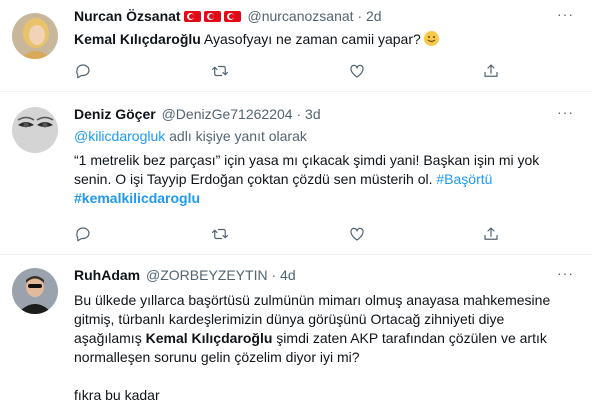 This screenshot has height=414, width=592. Describe the element at coordinates (110, 338) in the screenshot. I see `tweet-line: aşağılamış` at that location.